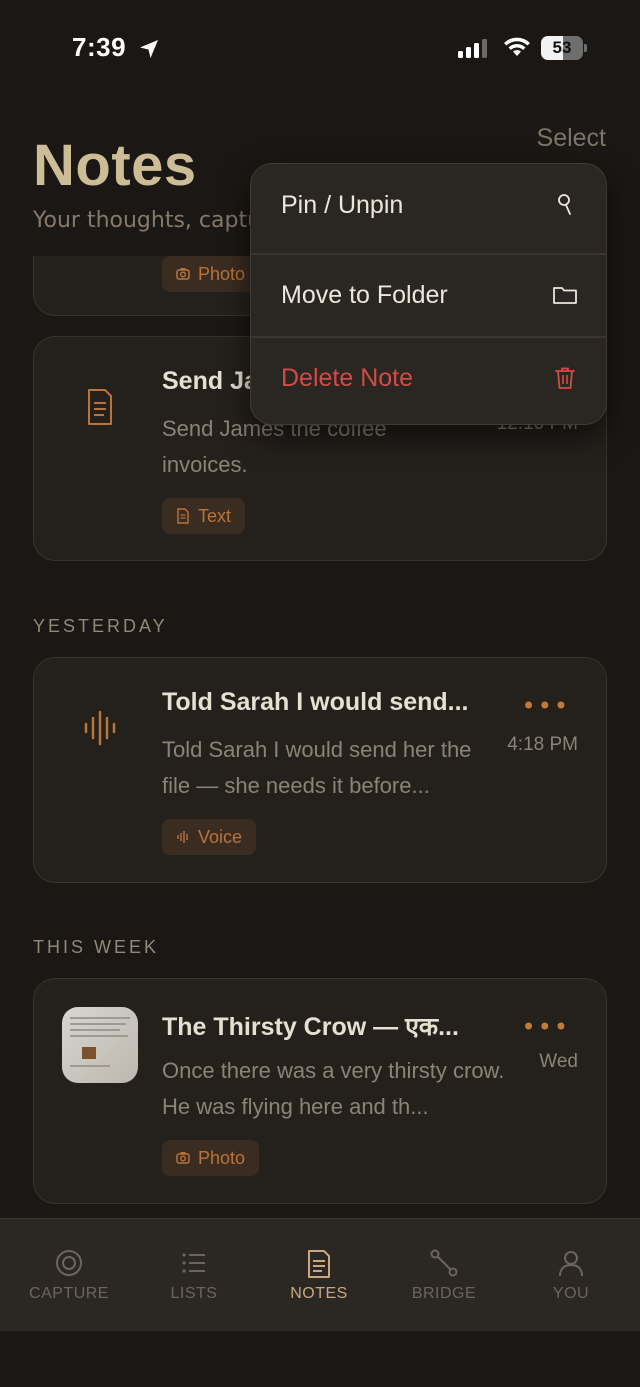 The width and height of the screenshot is (640, 1387). I want to click on pin-unpin-label: Pin / Unpin, so click(342, 205).